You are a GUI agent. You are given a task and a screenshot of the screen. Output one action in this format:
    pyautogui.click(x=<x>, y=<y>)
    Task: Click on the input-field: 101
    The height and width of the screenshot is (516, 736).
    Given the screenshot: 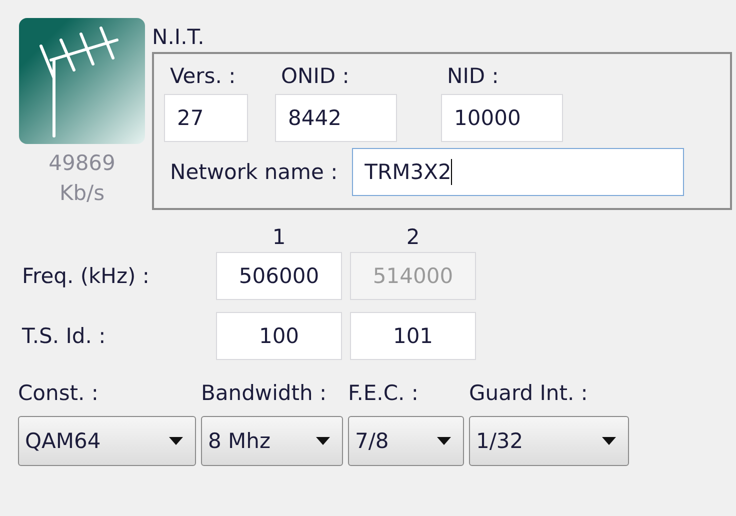 What is the action you would take?
    pyautogui.click(x=413, y=336)
    